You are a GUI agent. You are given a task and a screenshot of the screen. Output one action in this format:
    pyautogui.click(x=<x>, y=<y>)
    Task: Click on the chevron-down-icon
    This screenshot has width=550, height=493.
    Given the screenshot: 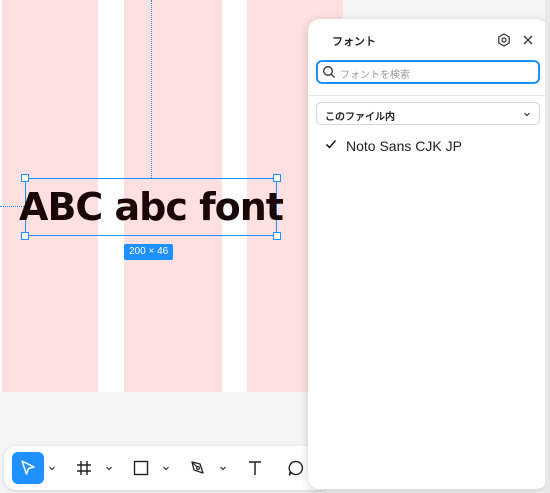 What is the action you would take?
    pyautogui.click(x=527, y=114)
    